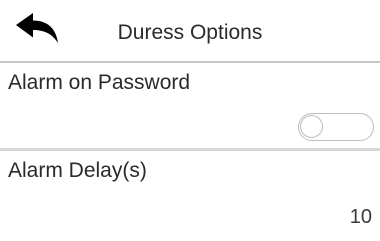  What do you see at coordinates (311, 126) in the screenshot?
I see `toggle-knob` at bounding box center [311, 126].